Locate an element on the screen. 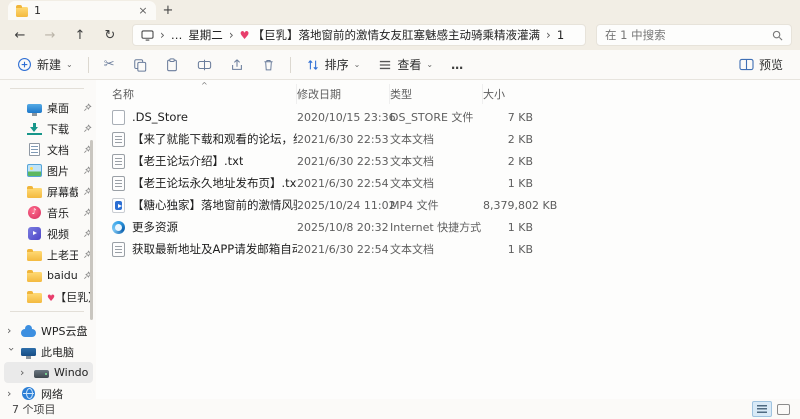 This screenshot has width=800, height=419. sidebar-tree-item: WPS云盘 is located at coordinates (48, 330).